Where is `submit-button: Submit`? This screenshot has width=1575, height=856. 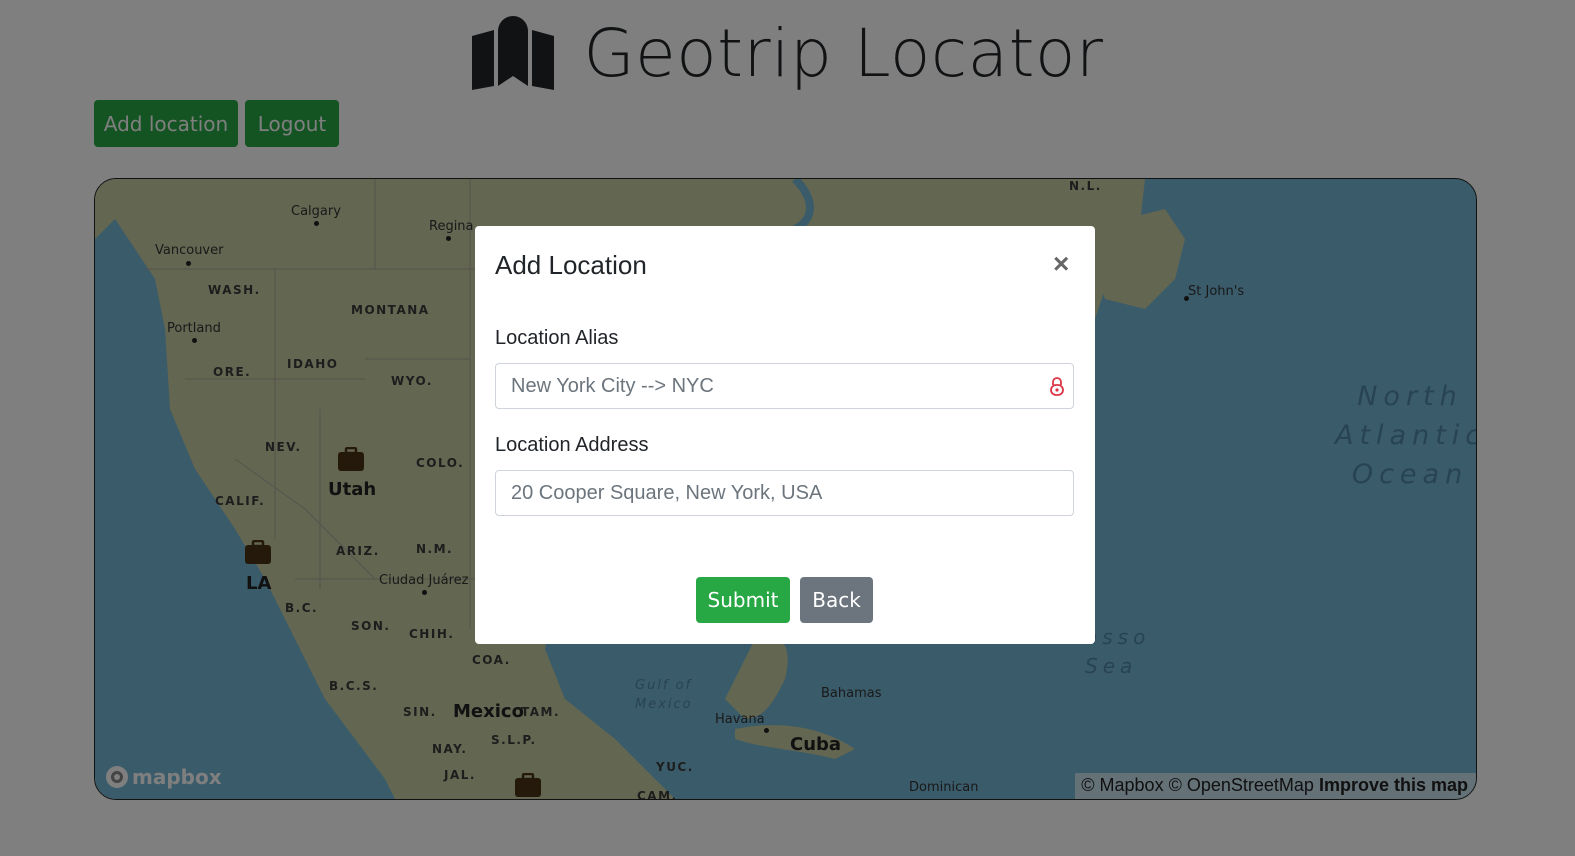
submit-button: Submit is located at coordinates (743, 600).